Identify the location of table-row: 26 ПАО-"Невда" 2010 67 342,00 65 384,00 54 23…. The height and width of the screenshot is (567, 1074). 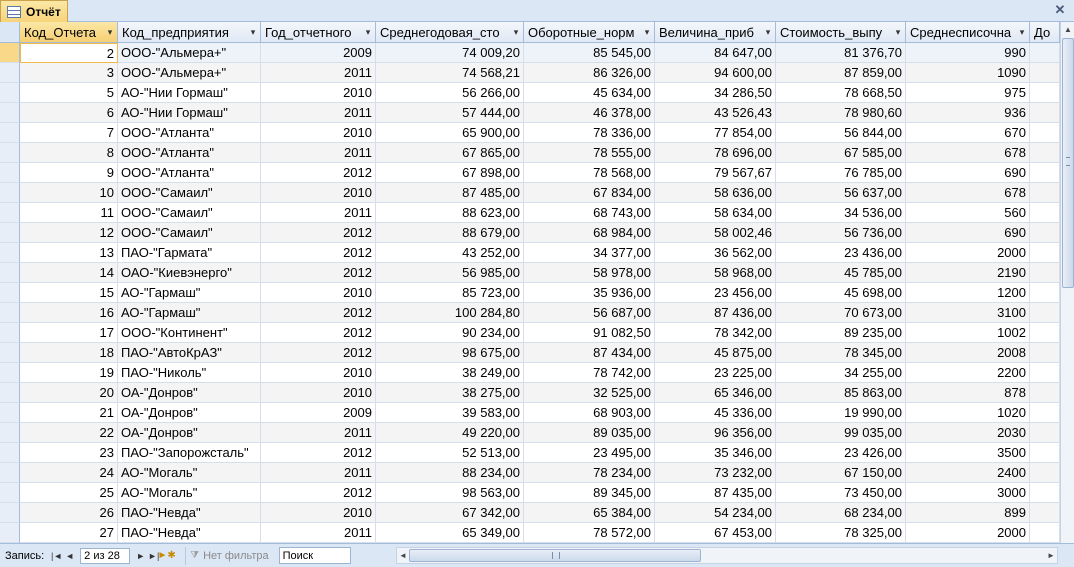
(540, 513).